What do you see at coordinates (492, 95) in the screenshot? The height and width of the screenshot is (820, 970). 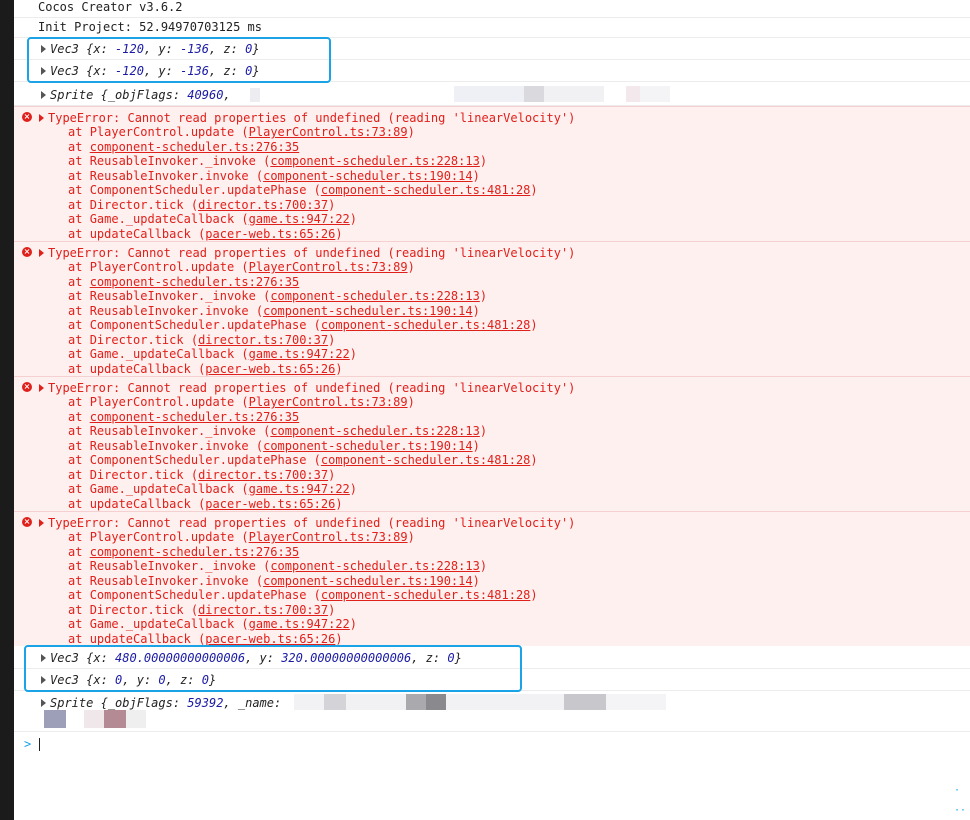 I see `sprite-log-row: Sprite {_objFlags: 40960,` at bounding box center [492, 95].